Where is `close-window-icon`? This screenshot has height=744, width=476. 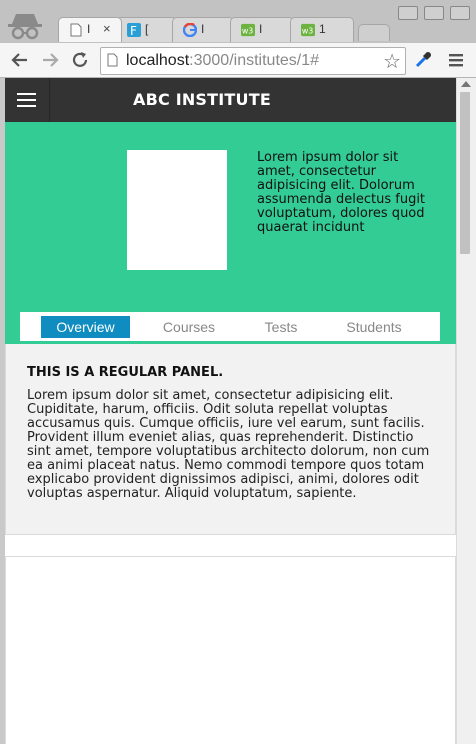 close-window-icon is located at coordinates (460, 13).